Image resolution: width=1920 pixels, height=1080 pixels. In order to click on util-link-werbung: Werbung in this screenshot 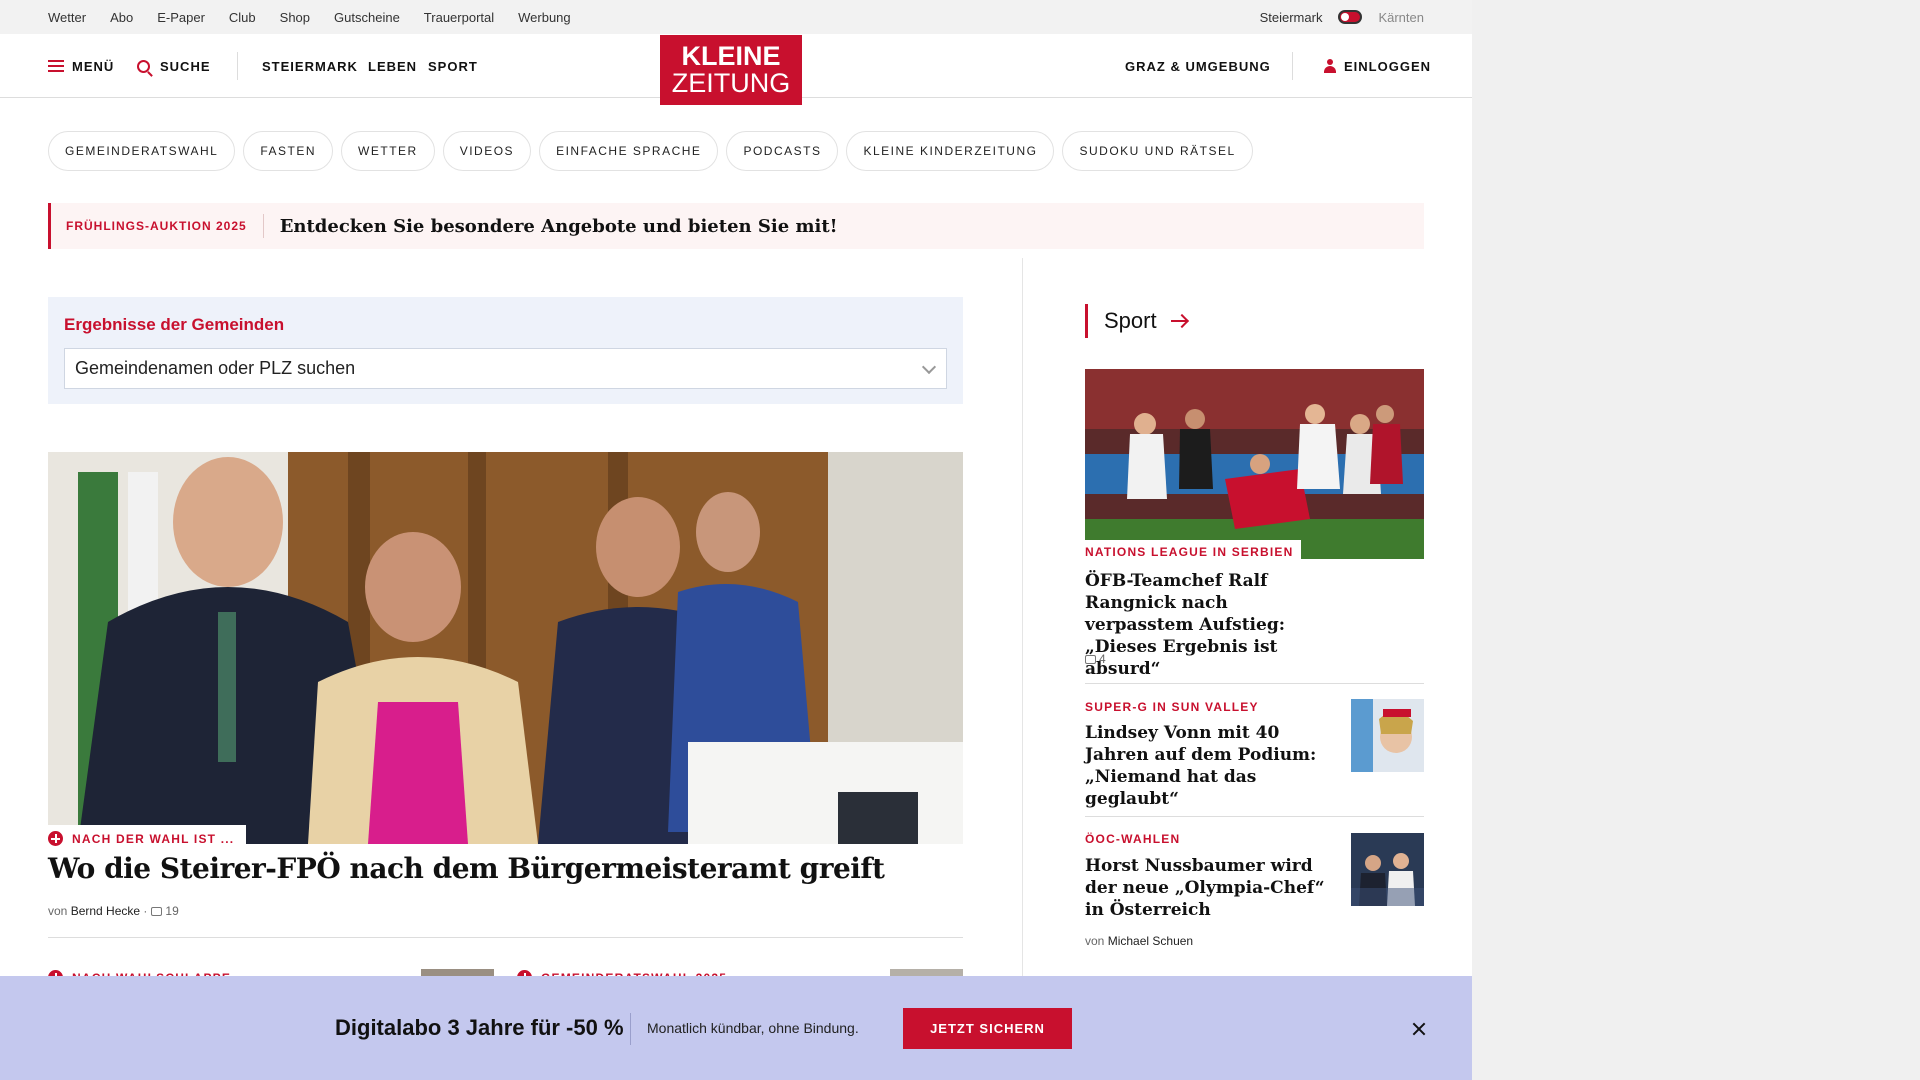, I will do `click(544, 17)`.